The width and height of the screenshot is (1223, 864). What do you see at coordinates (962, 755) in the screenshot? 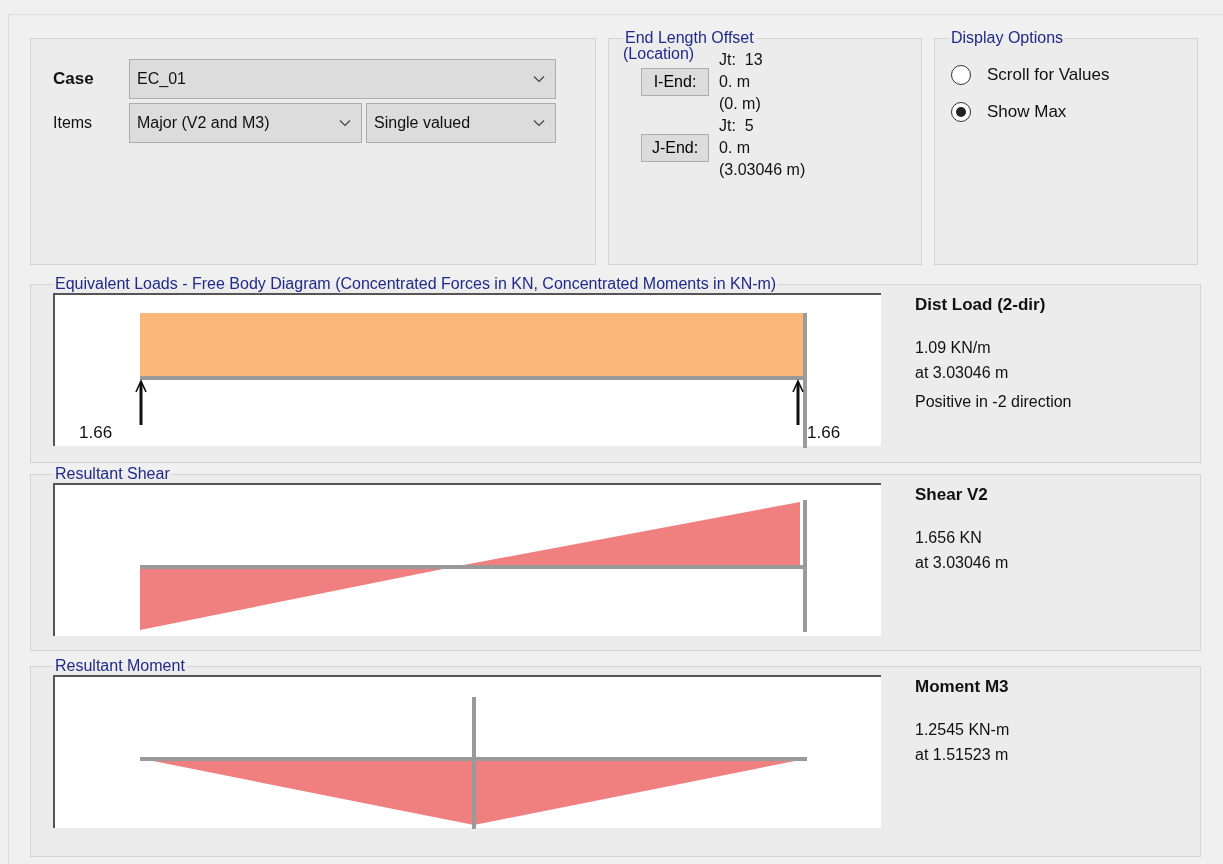
I see `result-value: at 1.51523 m` at bounding box center [962, 755].